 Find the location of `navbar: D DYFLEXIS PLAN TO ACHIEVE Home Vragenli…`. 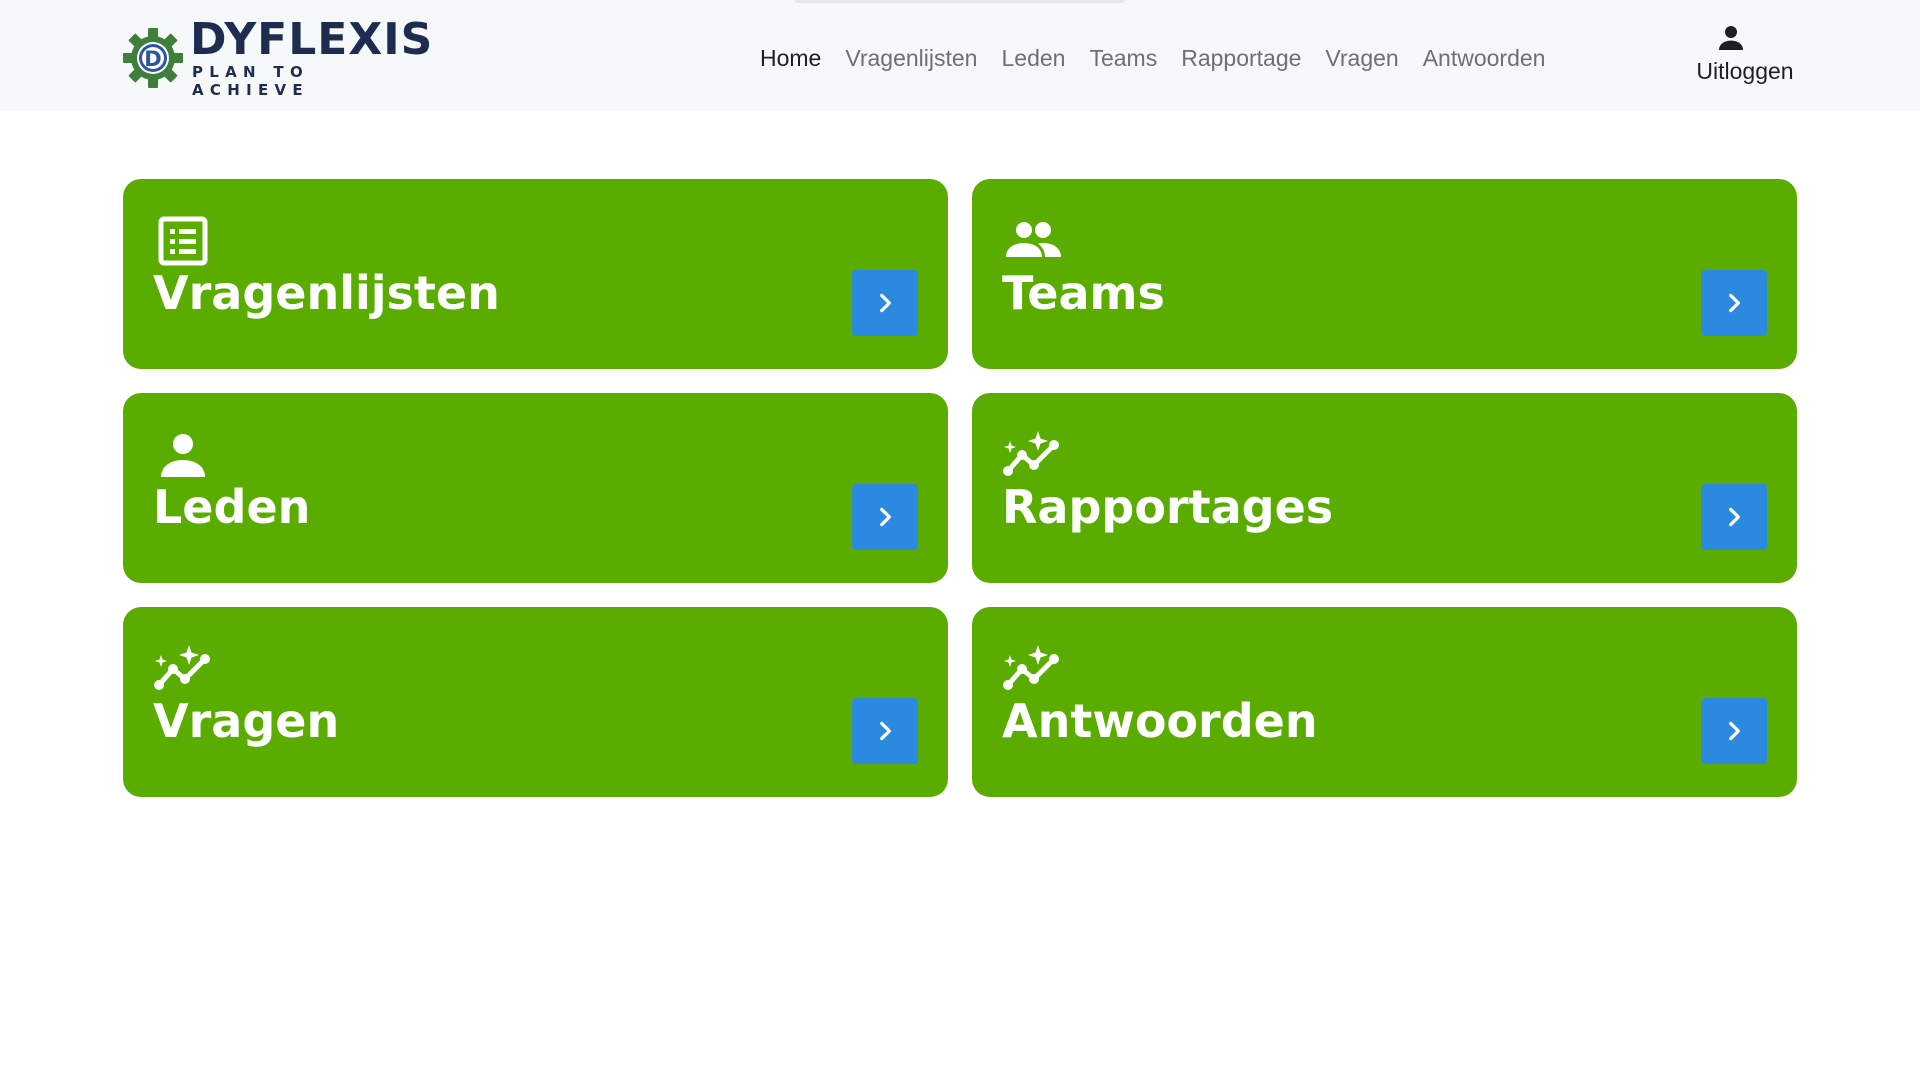

navbar: D DYFLEXIS PLAN TO ACHIEVE Home Vragenli… is located at coordinates (960, 55).